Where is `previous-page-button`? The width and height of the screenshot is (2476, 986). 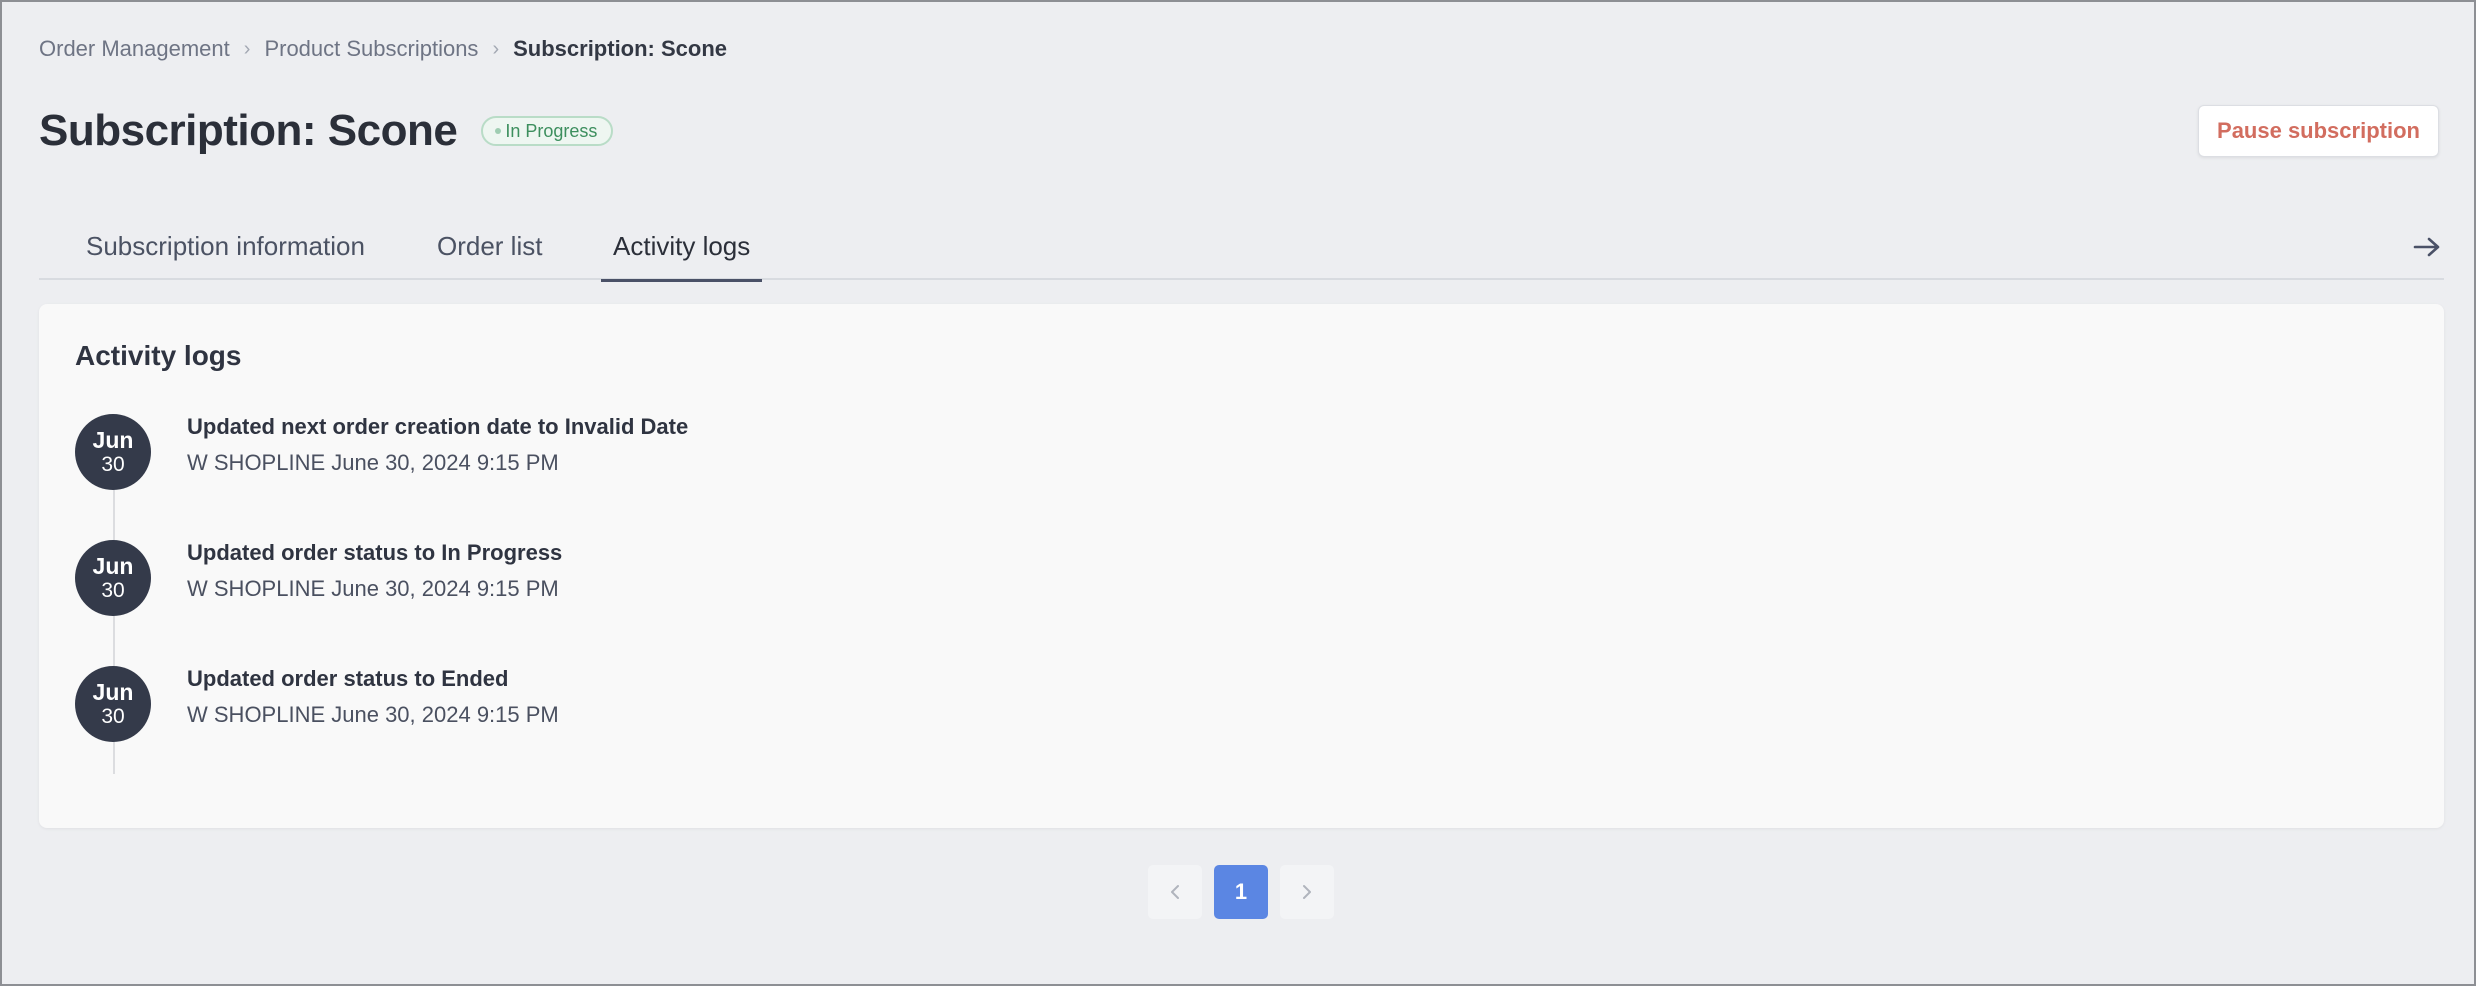 previous-page-button is located at coordinates (1175, 892).